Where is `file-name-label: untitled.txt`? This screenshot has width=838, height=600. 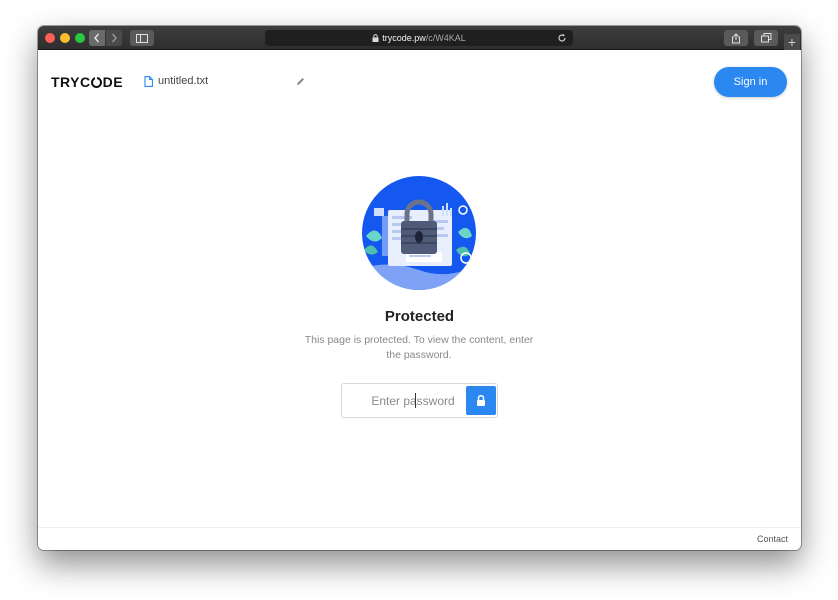 file-name-label: untitled.txt is located at coordinates (183, 81).